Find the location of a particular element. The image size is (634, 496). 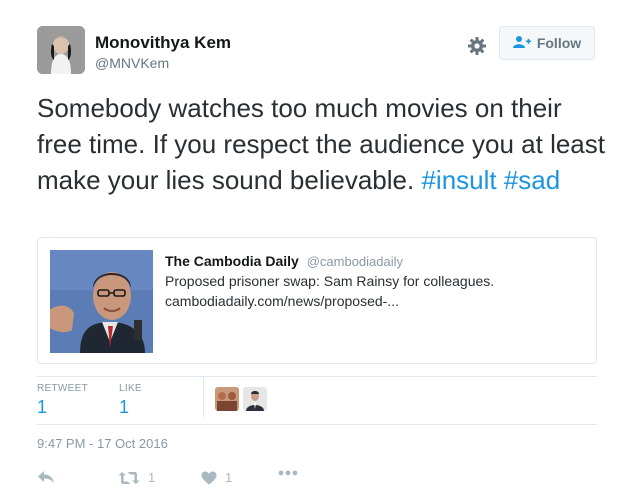

stats-top-divider is located at coordinates (317, 376).